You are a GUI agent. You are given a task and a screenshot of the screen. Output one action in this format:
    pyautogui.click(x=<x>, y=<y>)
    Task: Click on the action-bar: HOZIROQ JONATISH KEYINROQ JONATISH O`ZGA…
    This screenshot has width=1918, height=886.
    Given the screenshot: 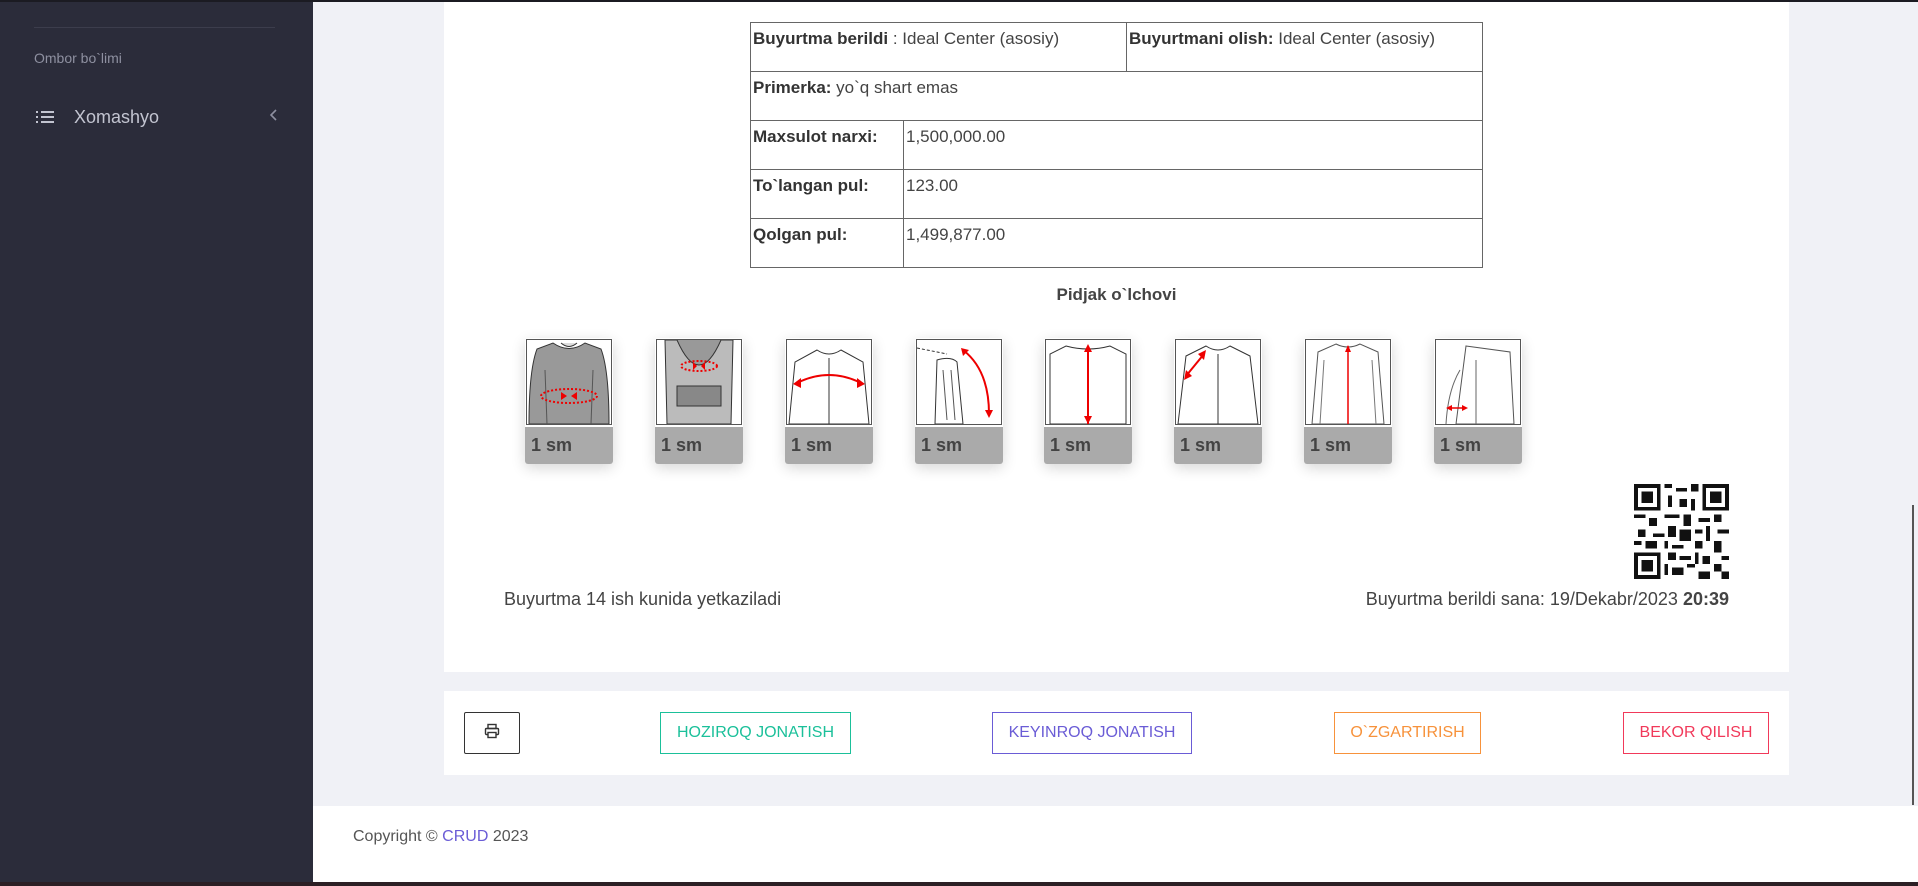 What is the action you would take?
    pyautogui.click(x=1116, y=733)
    